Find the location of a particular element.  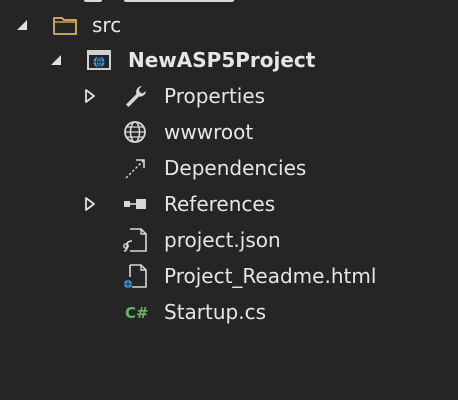

svg-text: C# is located at coordinates (136, 313).